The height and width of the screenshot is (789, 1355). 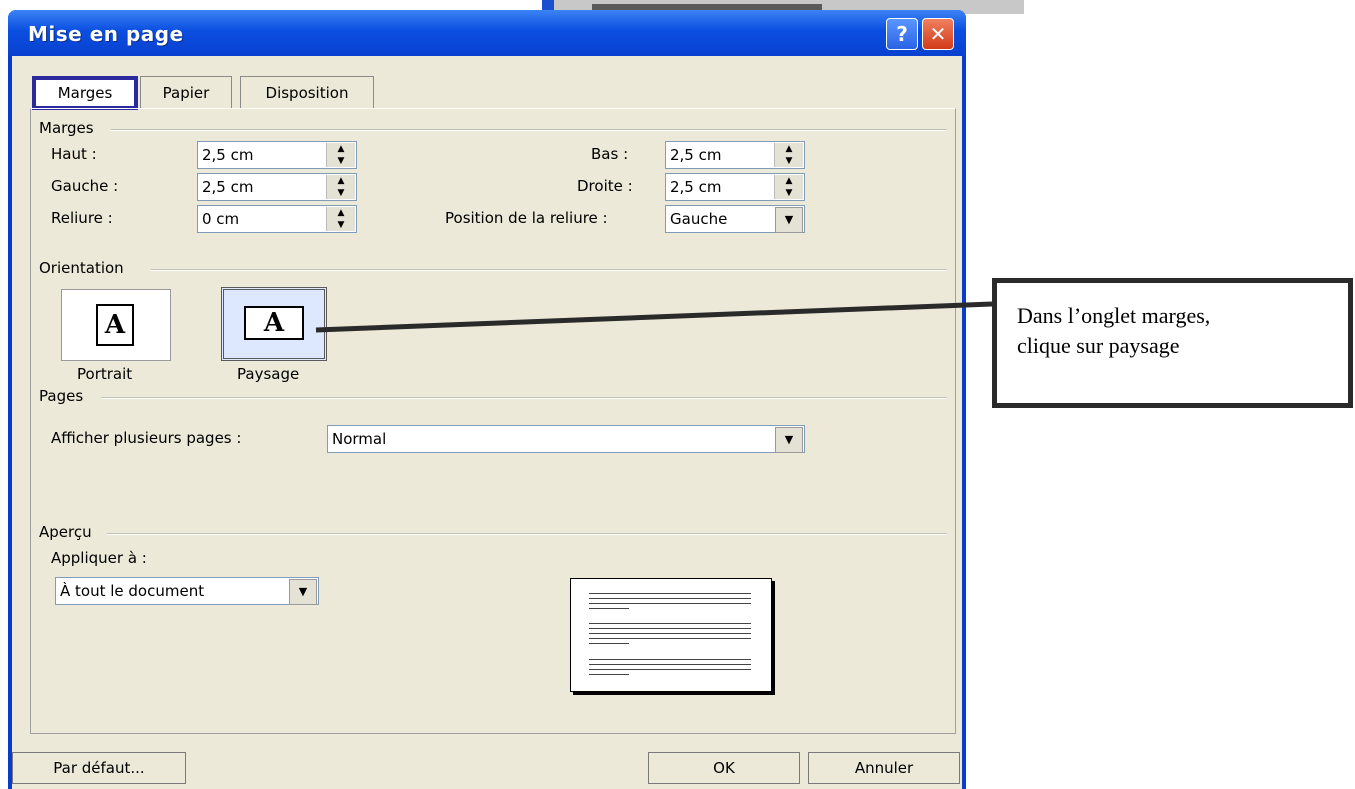 I want to click on callout-line, so click(x=654, y=317).